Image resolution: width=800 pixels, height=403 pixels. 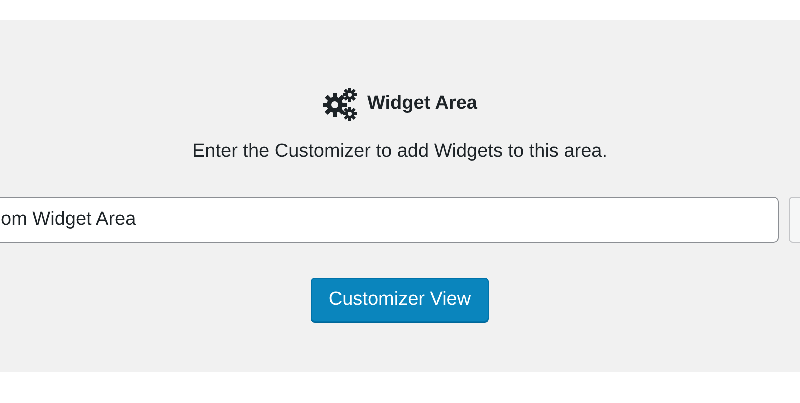 What do you see at coordinates (423, 104) in the screenshot?
I see `widget-area-title: Widget Area` at bounding box center [423, 104].